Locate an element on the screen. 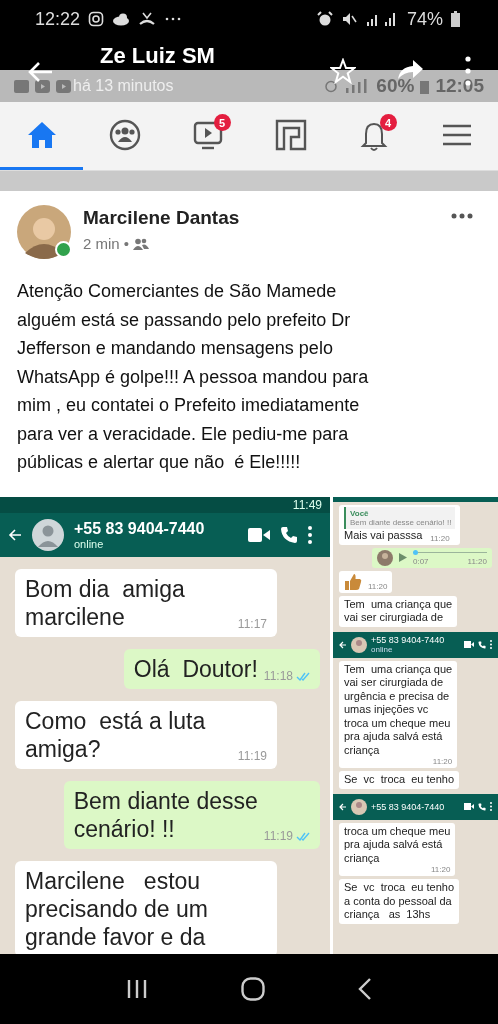  battery-percentage: 74% is located at coordinates (424, 19).